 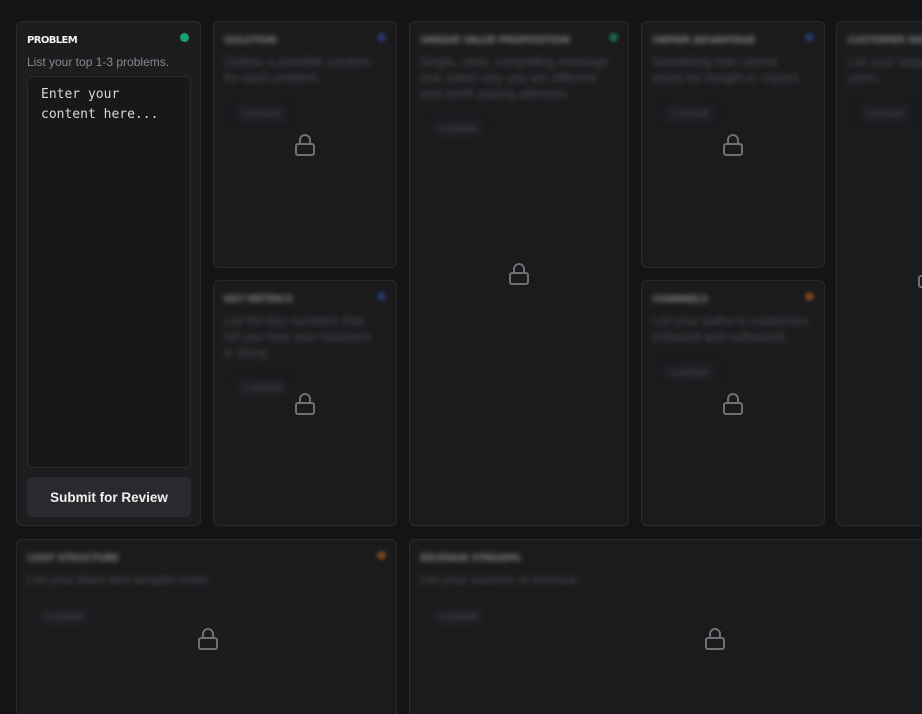 I want to click on card-description: List your fixed and variable costs., so click(x=119, y=580).